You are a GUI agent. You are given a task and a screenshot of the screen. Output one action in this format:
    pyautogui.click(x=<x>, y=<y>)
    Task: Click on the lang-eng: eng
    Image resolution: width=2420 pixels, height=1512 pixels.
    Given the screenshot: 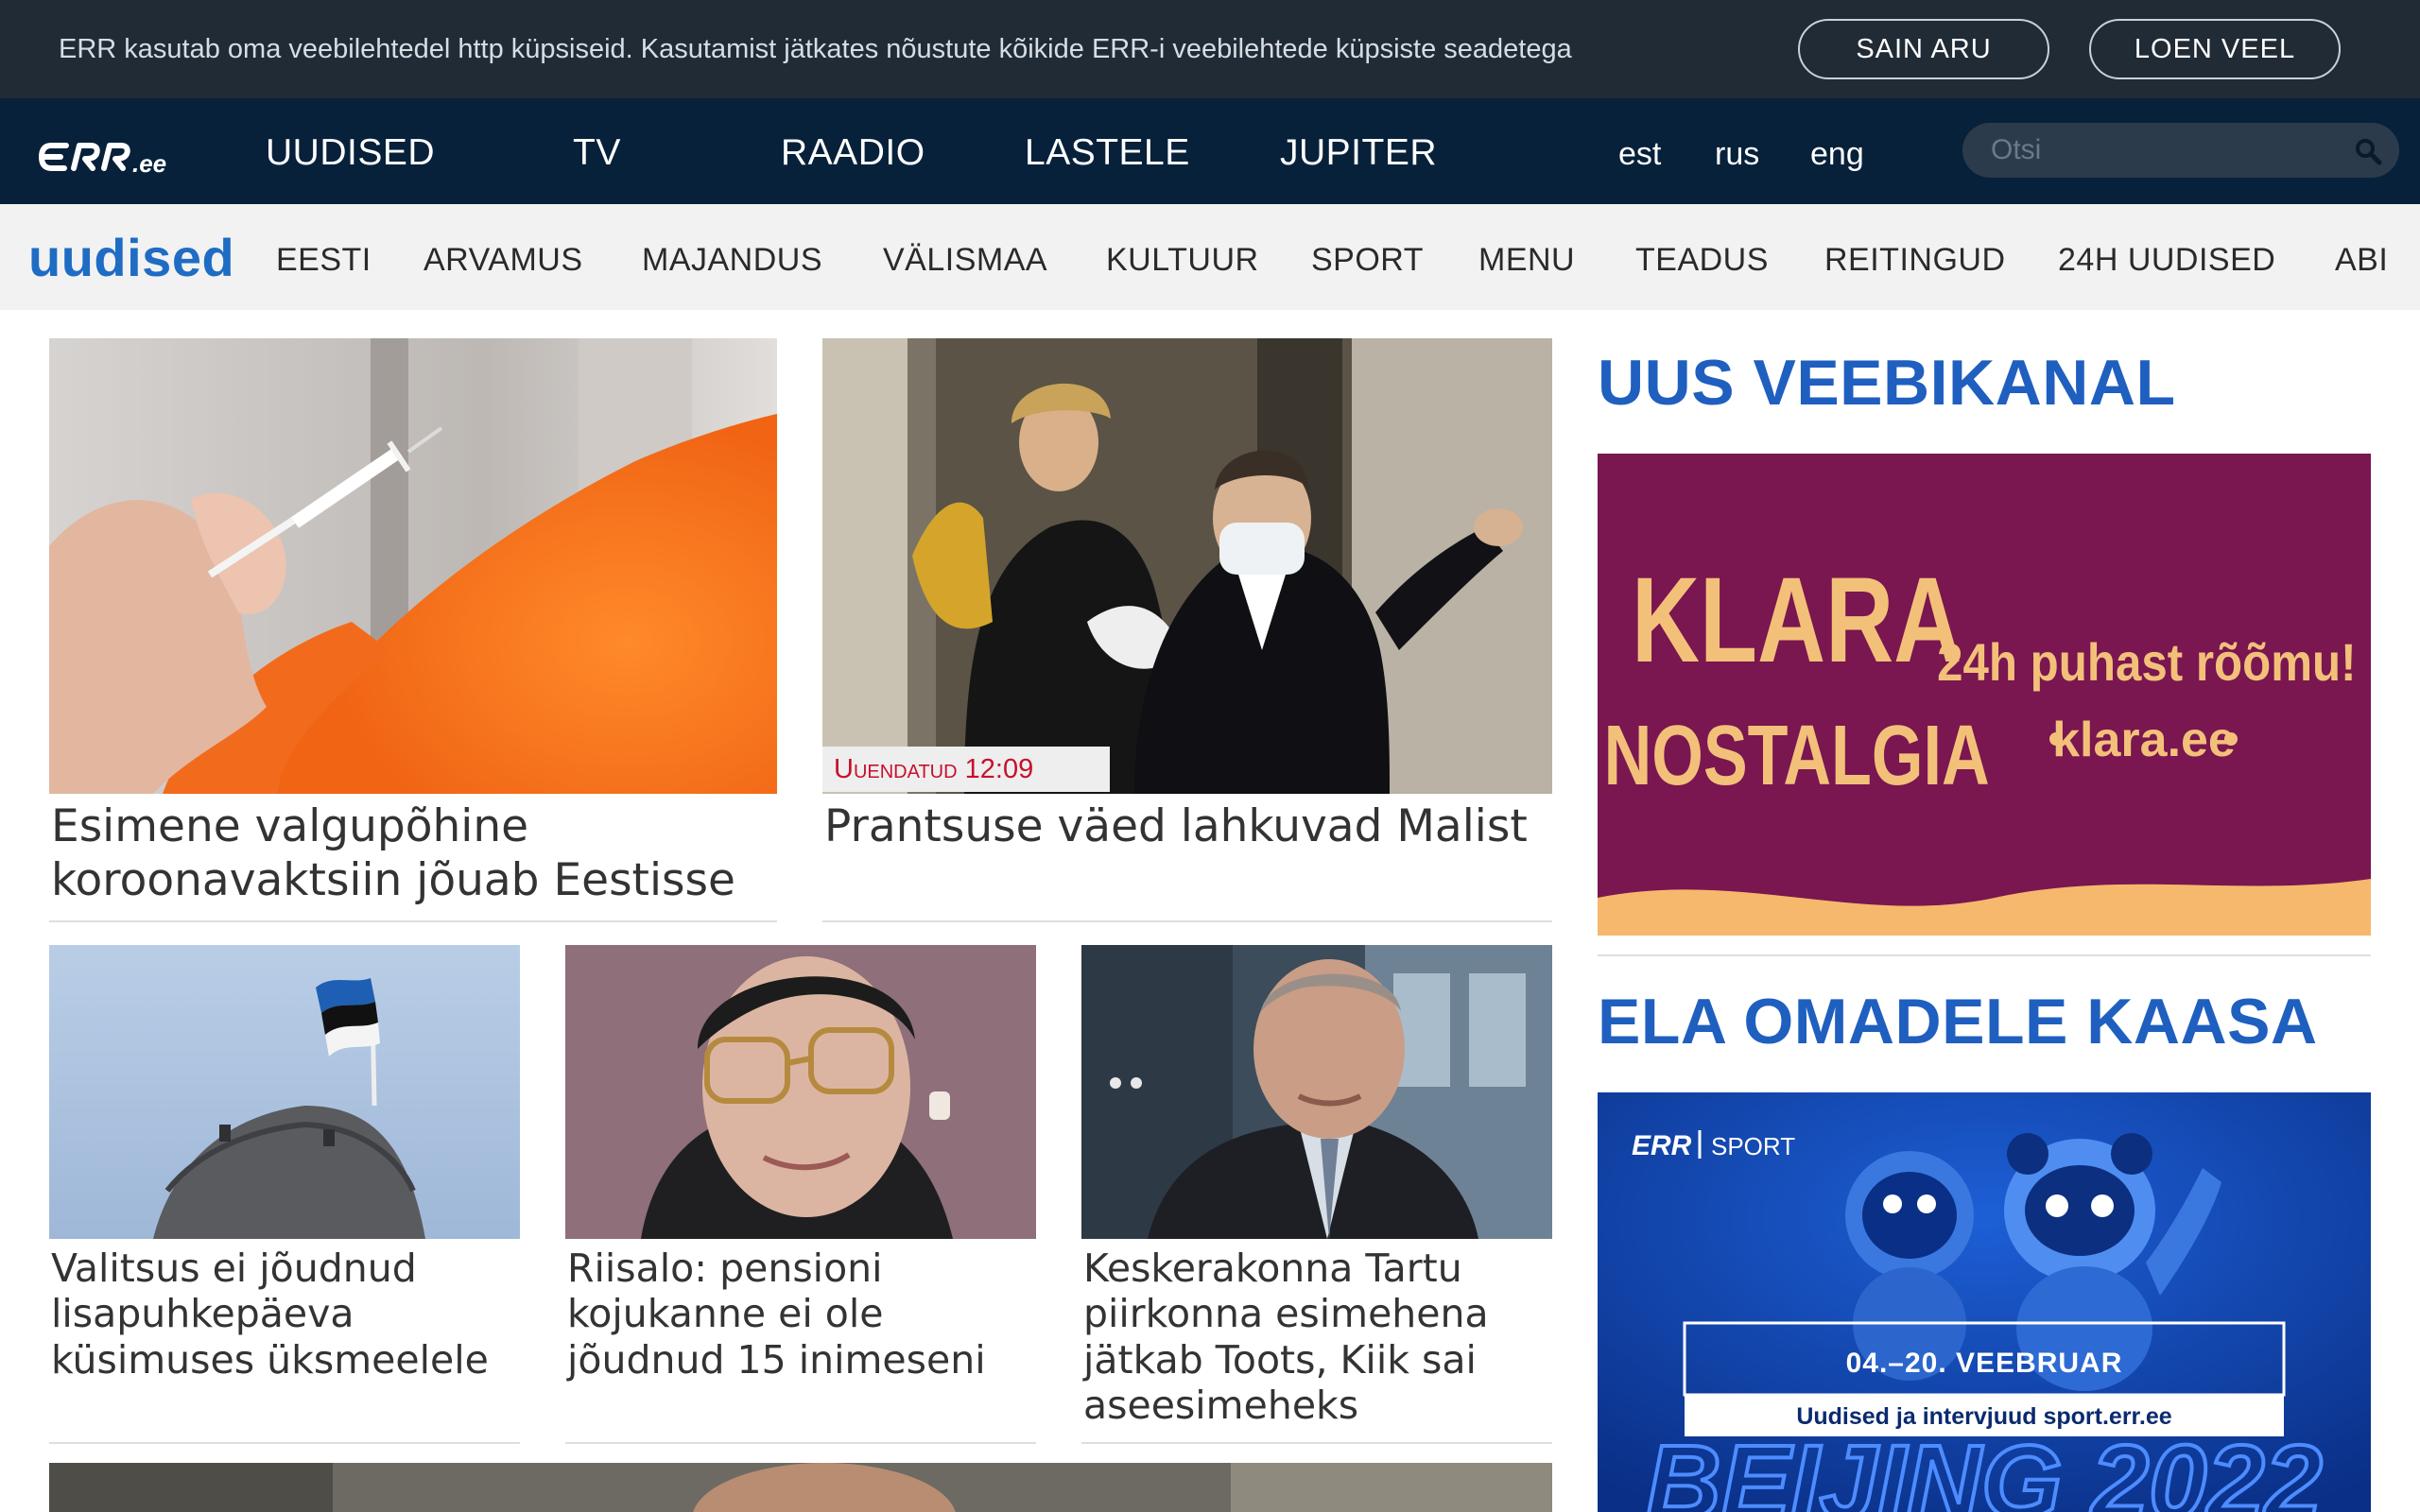 What is the action you would take?
    pyautogui.click(x=1837, y=154)
    